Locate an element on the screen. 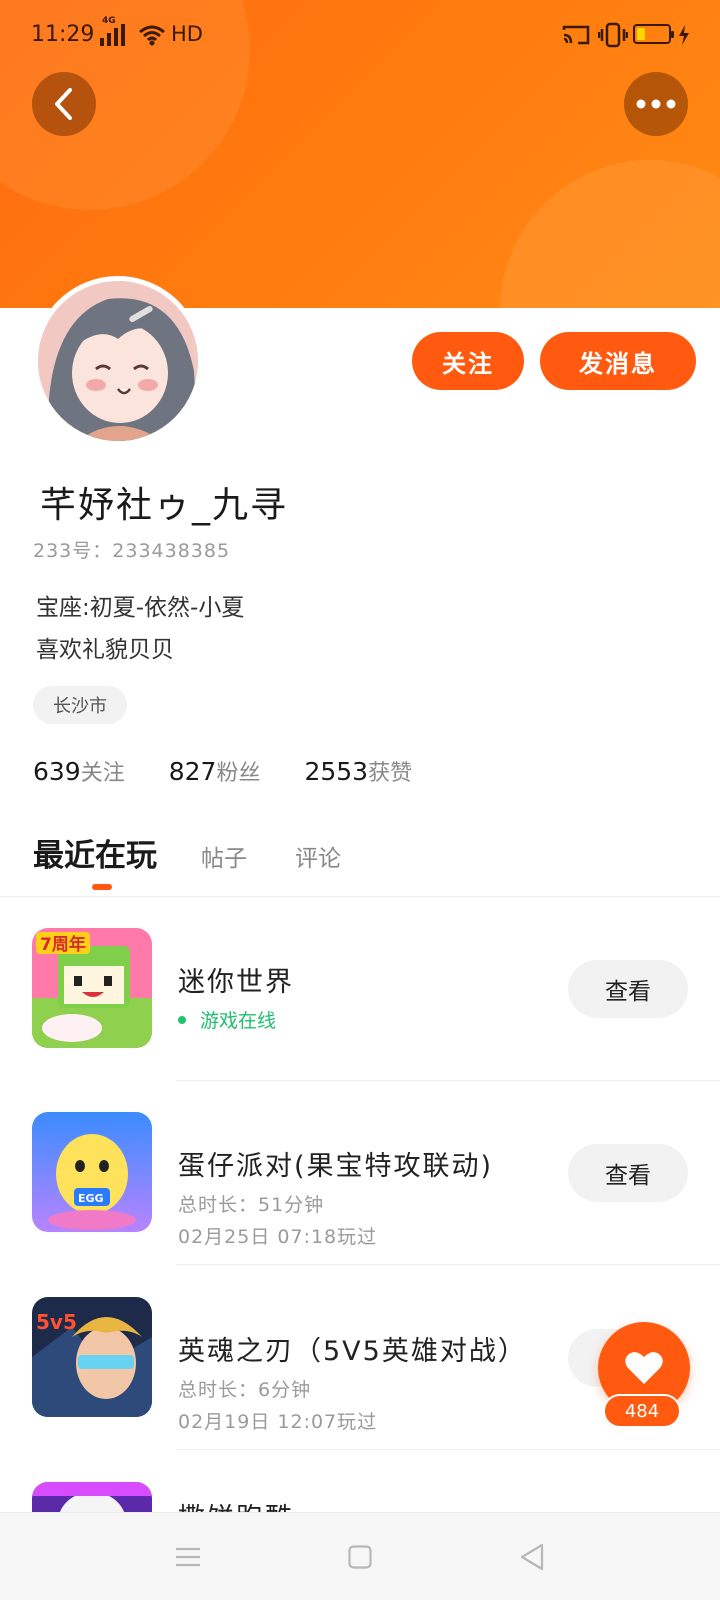 The image size is (720, 1600). user-id: 233号：233438385 is located at coordinates (132, 551).